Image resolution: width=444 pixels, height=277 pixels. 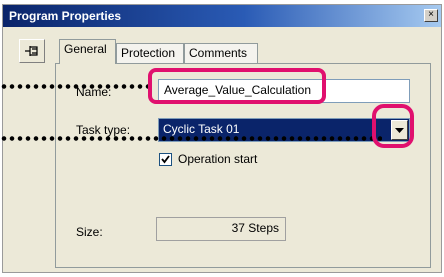 I want to click on tab-comments-label: Comments, so click(x=218, y=53).